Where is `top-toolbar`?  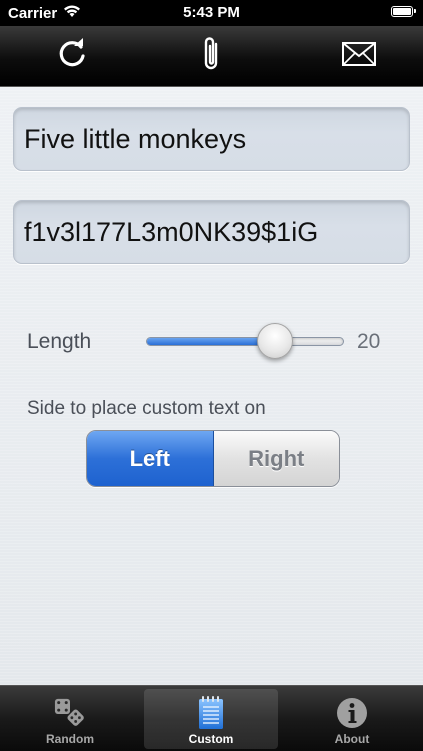 top-toolbar is located at coordinates (211, 56).